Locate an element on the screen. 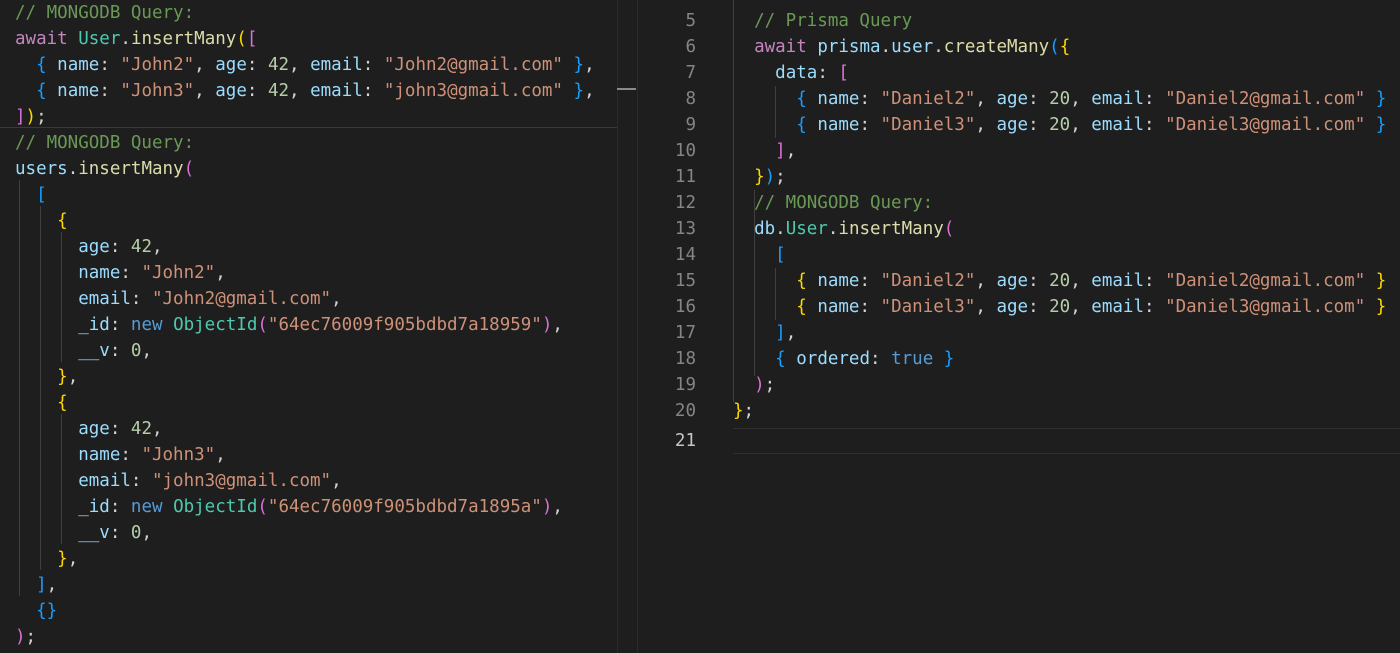 The height and width of the screenshot is (653, 1400). model-property: user is located at coordinates (912, 47).